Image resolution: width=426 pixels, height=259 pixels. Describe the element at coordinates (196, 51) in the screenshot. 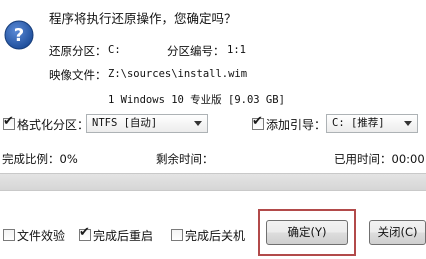

I see `partition-number-label: 分区编号：` at that location.